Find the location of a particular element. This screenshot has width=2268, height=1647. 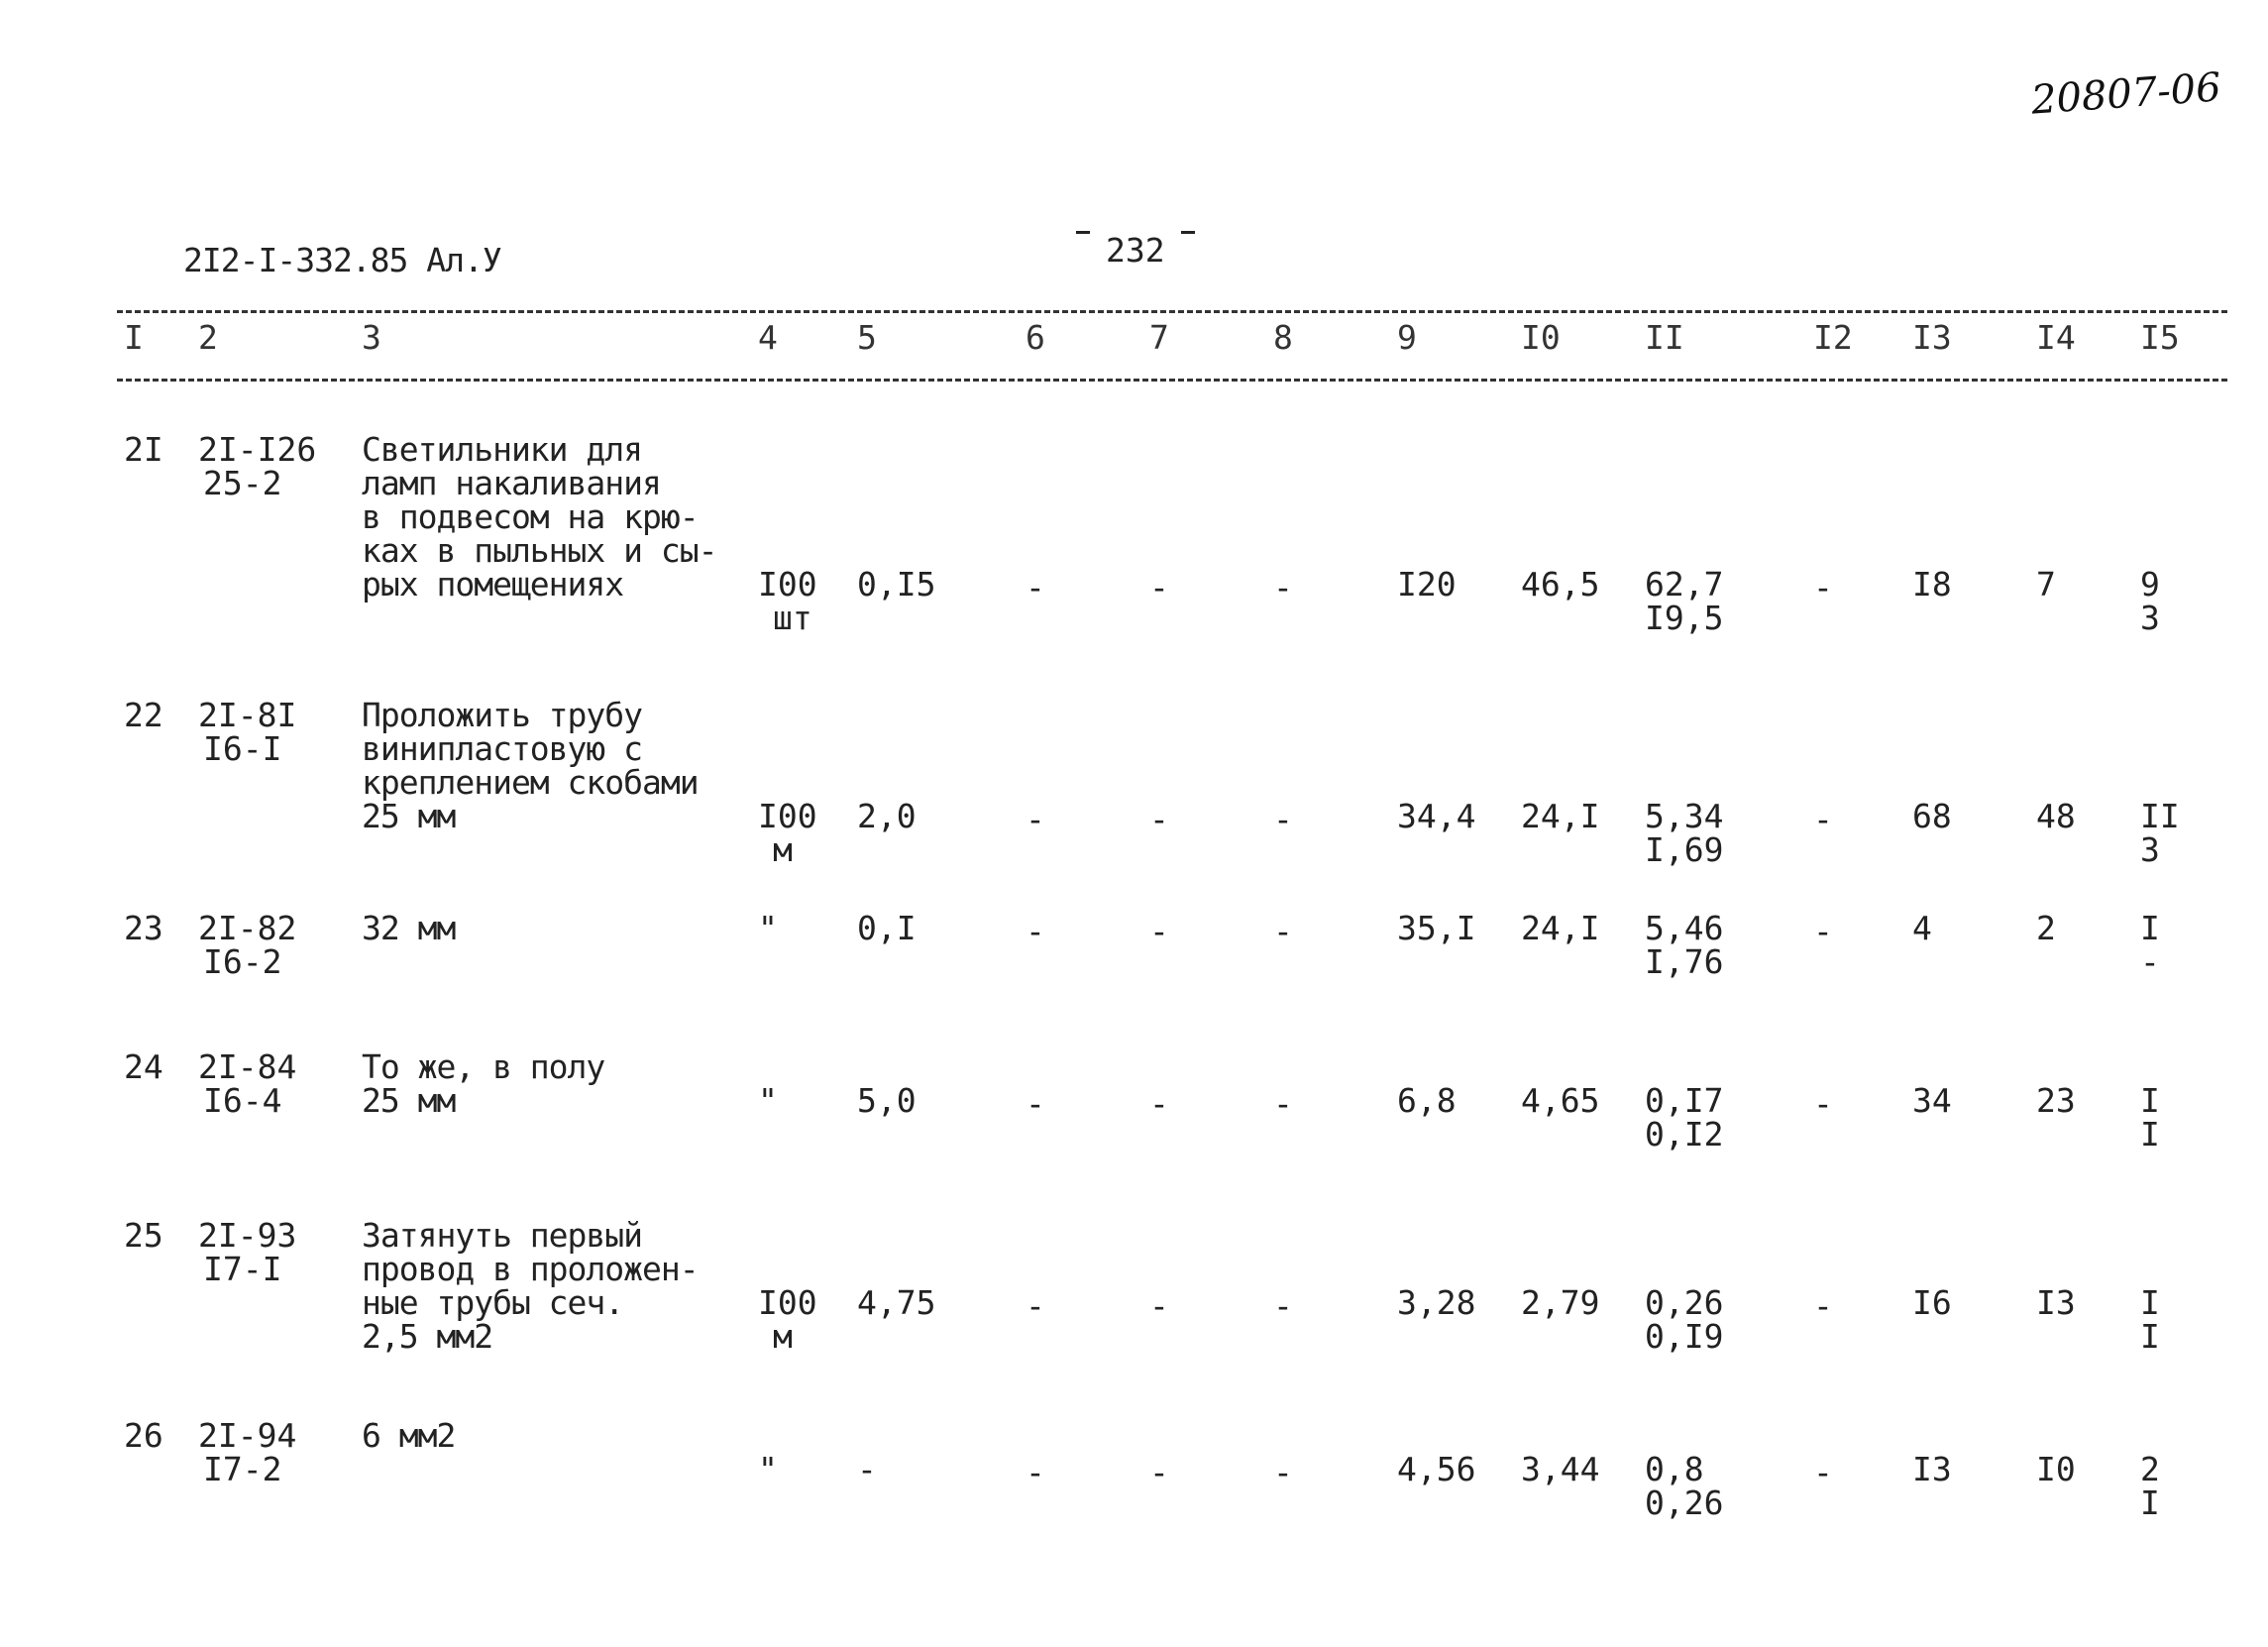

work-description: в подвесом на крю- is located at coordinates (531, 516).